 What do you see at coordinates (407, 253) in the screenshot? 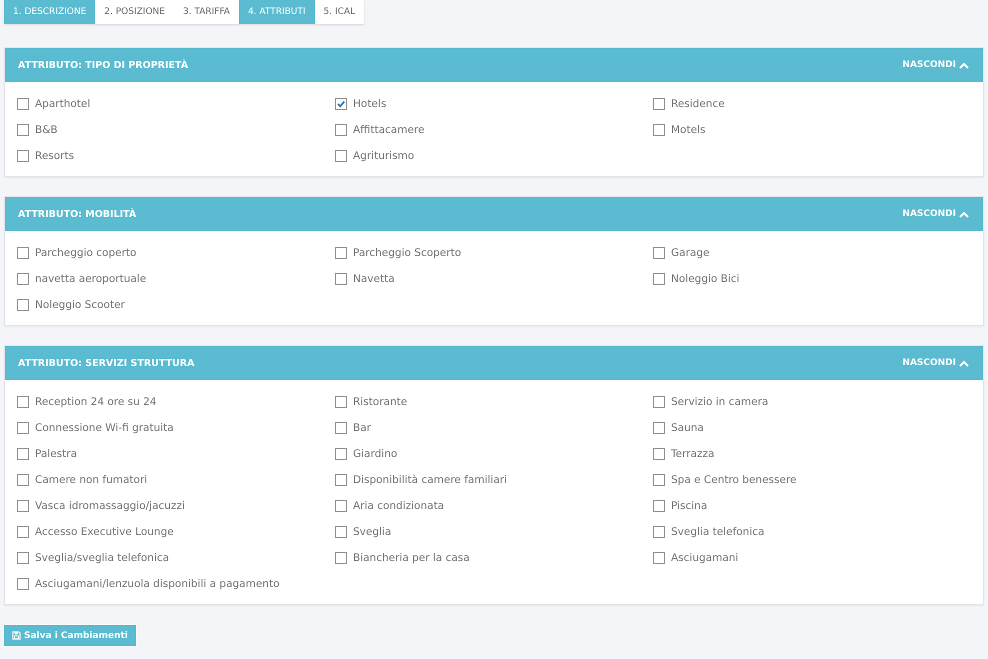
I see `option-label: Parcheggio Scoperto` at bounding box center [407, 253].